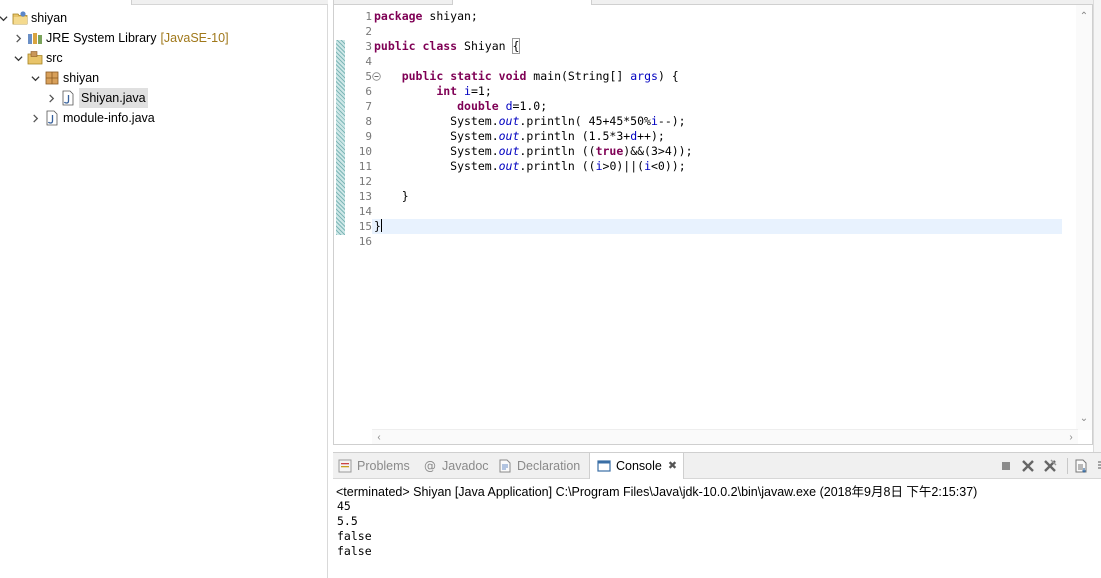 Image resolution: width=1101 pixels, height=578 pixels. What do you see at coordinates (365, 166) in the screenshot?
I see `line-number: 11` at bounding box center [365, 166].